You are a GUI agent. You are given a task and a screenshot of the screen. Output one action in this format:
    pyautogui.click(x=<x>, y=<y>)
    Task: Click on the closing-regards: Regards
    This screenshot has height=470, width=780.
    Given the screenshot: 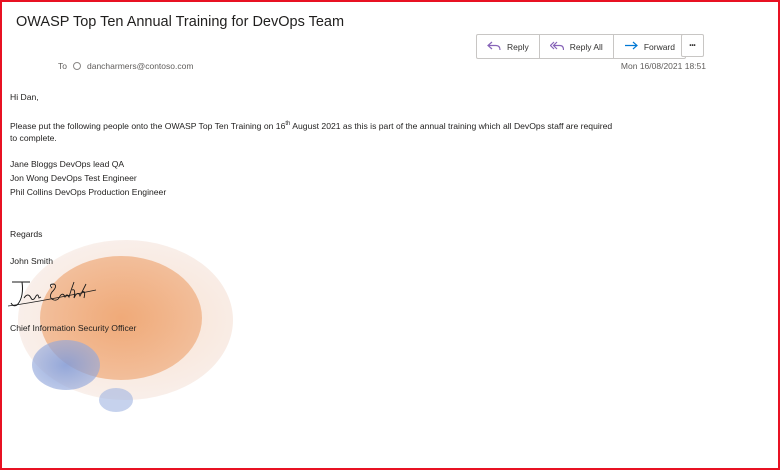 What is the action you would take?
    pyautogui.click(x=26, y=234)
    